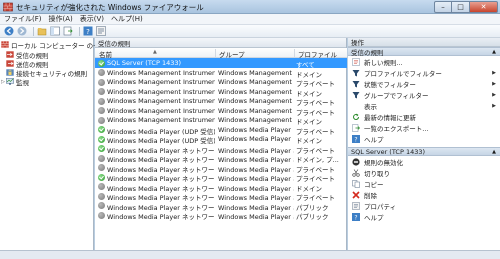 Image resolution: width=500 pixels, height=259 pixels. Describe the element at coordinates (424, 116) in the screenshot. I see `action-refresh: 最新の情報に更新` at that location.